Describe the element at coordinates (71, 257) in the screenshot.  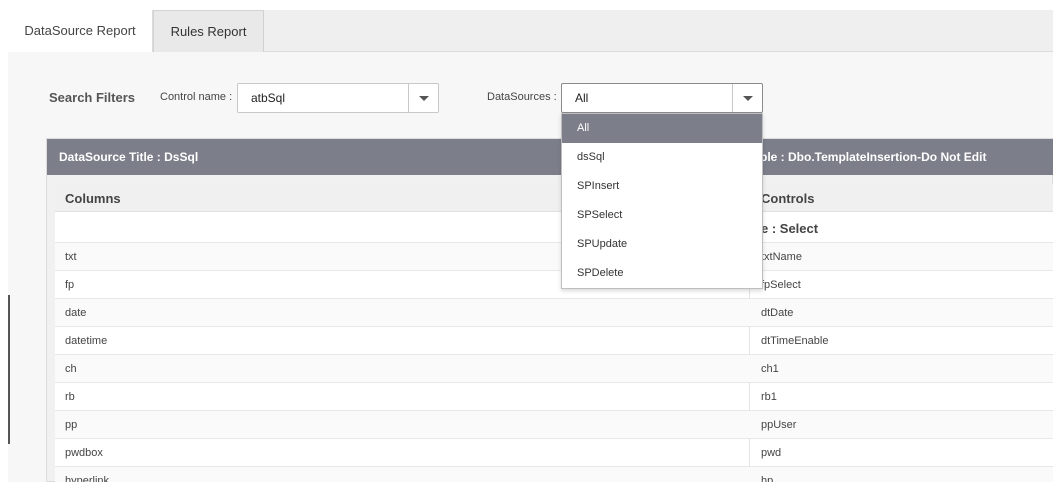
I see `column-cell: txt` at that location.